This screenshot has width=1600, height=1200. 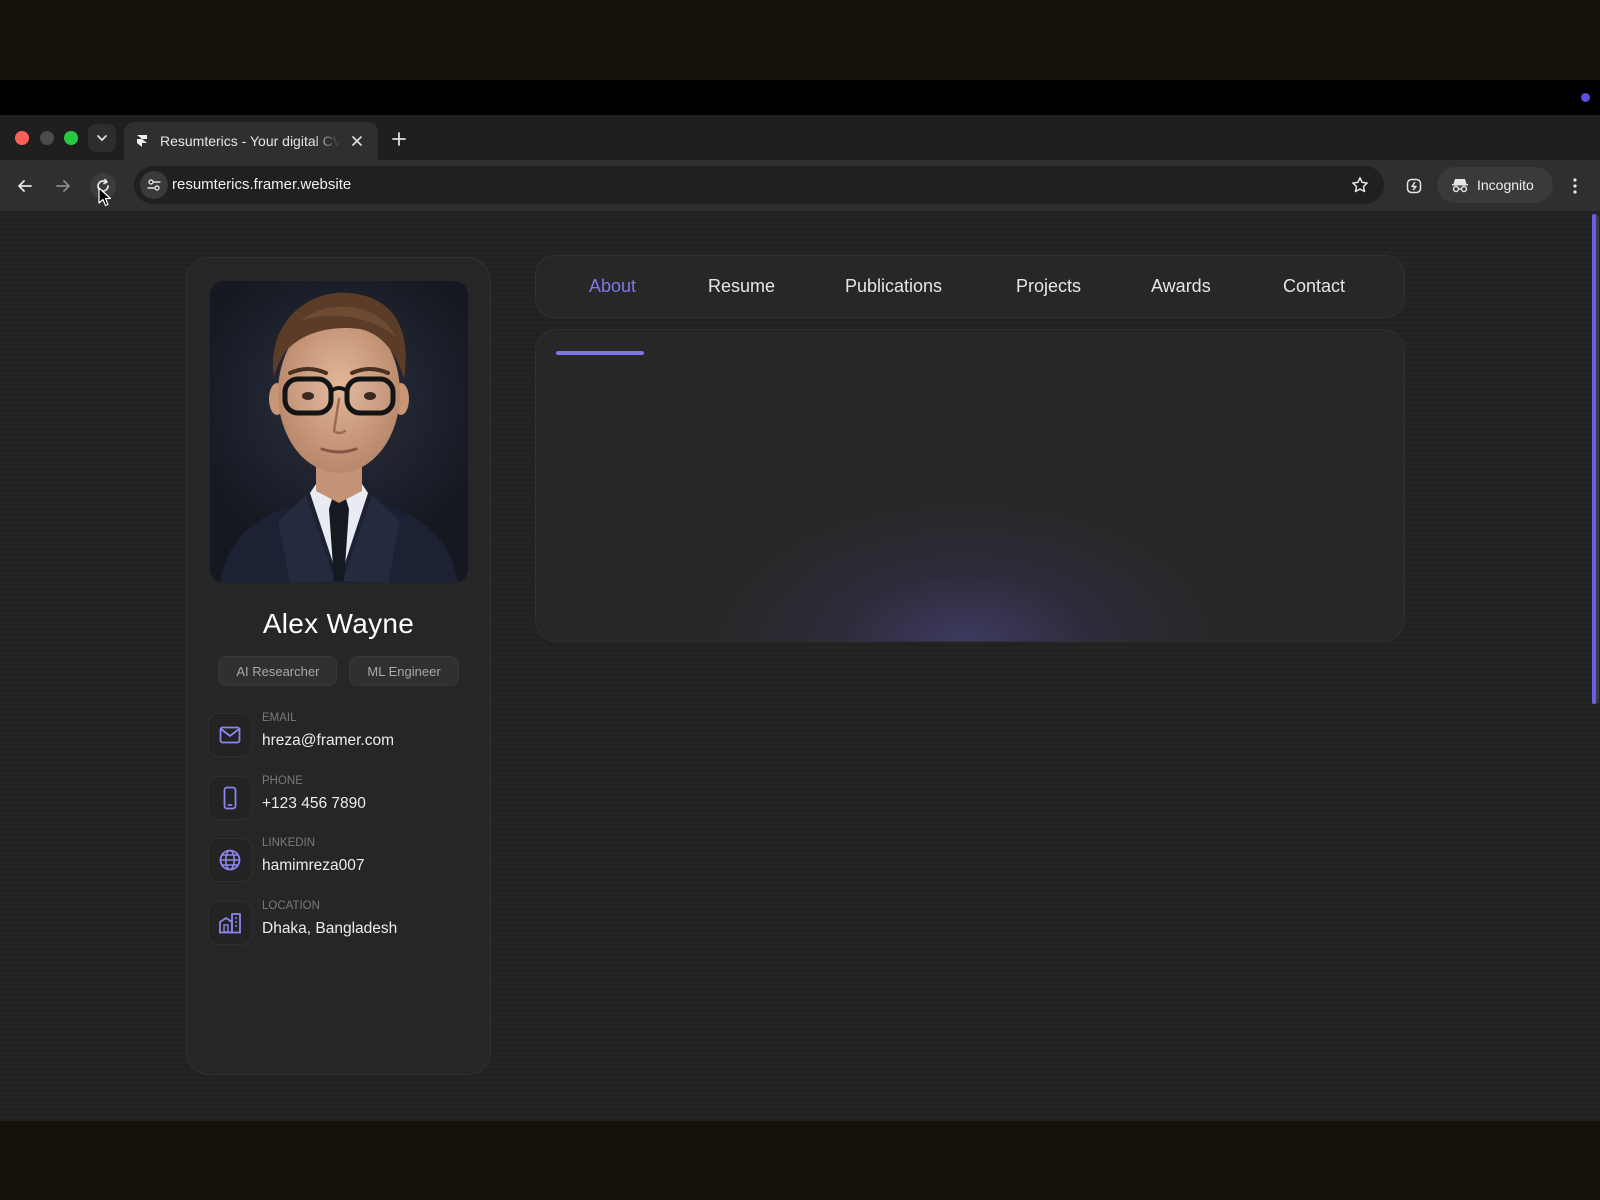 I want to click on browser-tab-active: Resumterics - Your digital CV, so click(x=251, y=141).